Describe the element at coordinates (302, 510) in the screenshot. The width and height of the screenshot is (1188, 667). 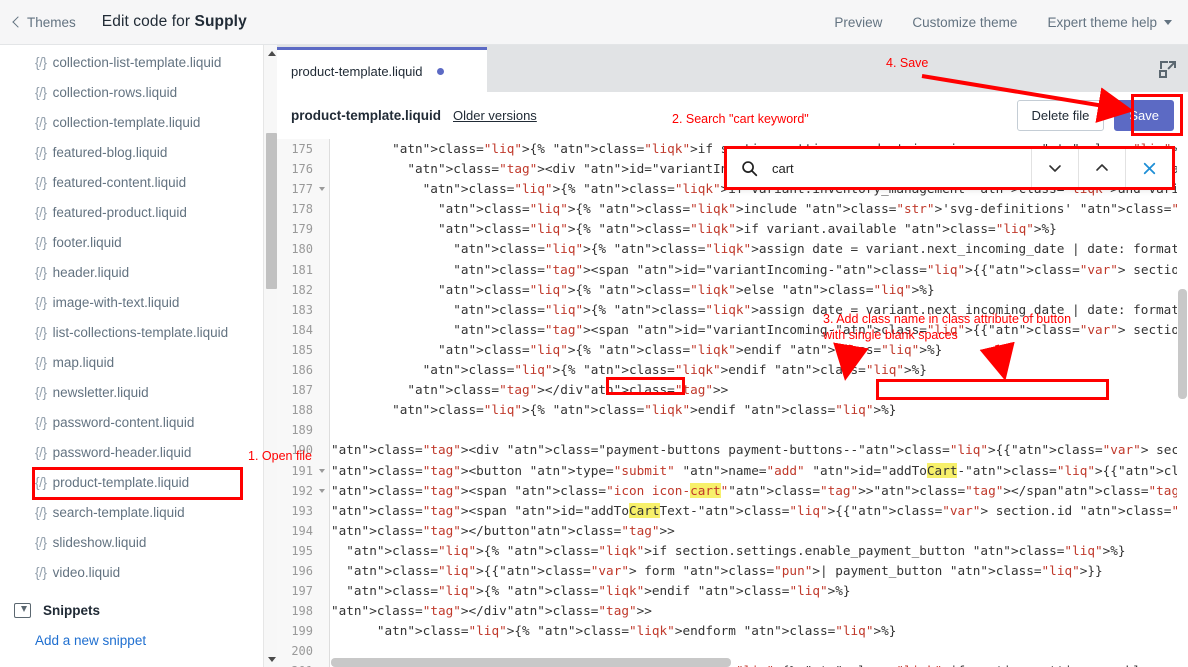
I see `line-number: 193` at that location.